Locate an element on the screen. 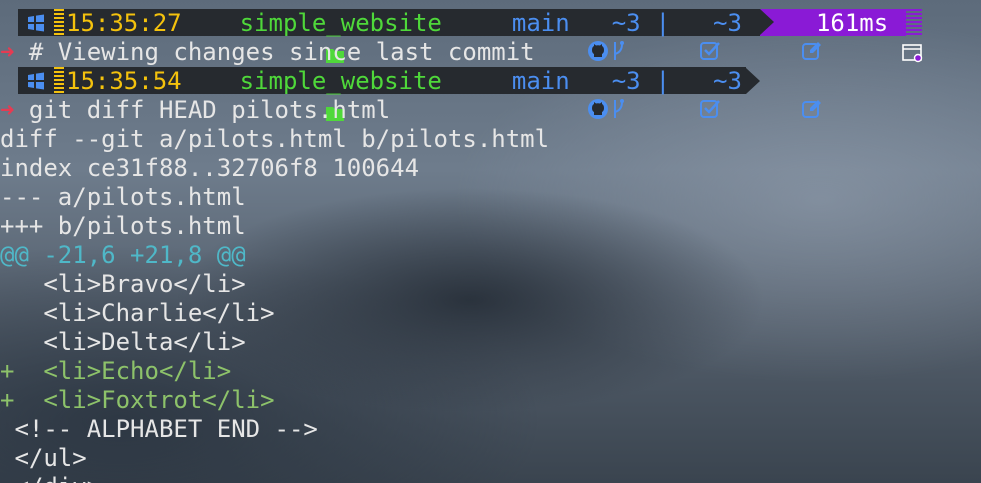  command-text: git diff HEAD pilots.html is located at coordinates (209, 110).